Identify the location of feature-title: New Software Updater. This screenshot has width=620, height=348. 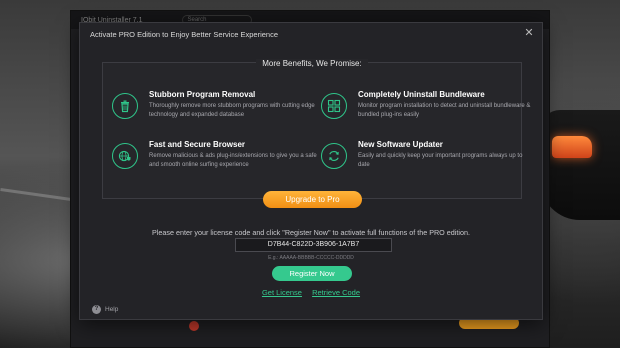
(400, 144).